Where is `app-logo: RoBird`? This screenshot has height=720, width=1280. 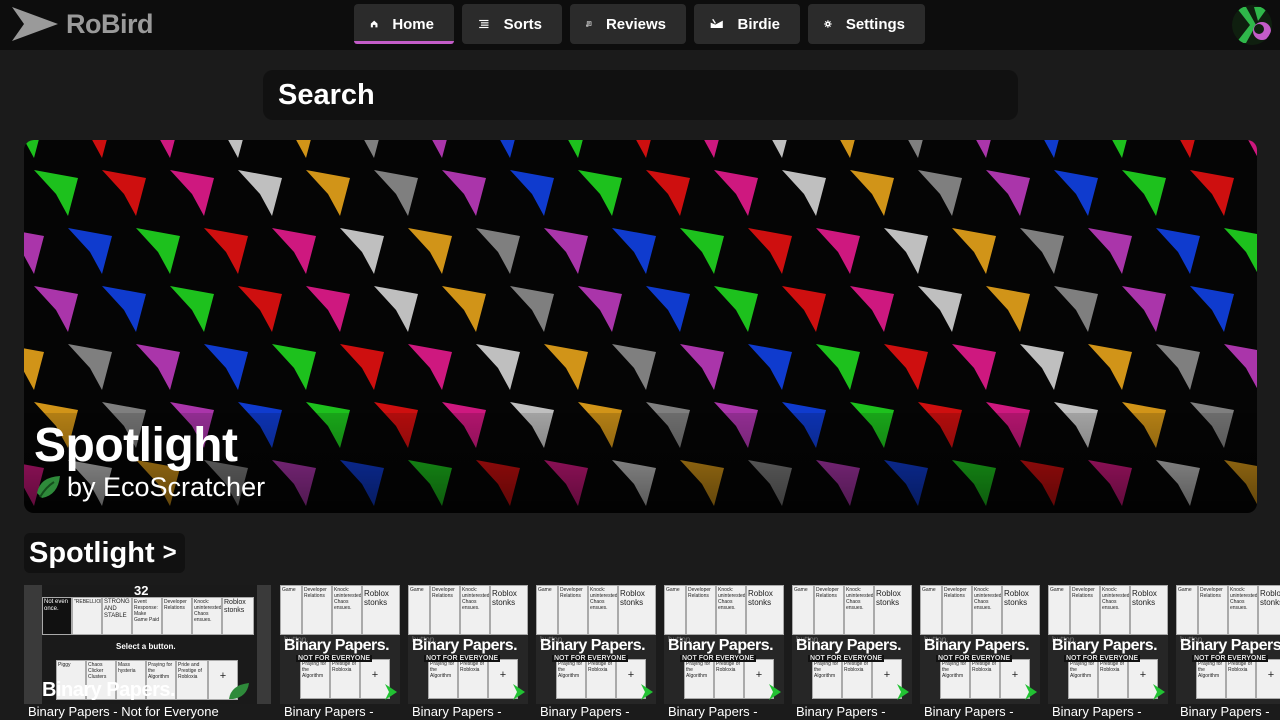
app-logo: RoBird is located at coordinates (82, 24).